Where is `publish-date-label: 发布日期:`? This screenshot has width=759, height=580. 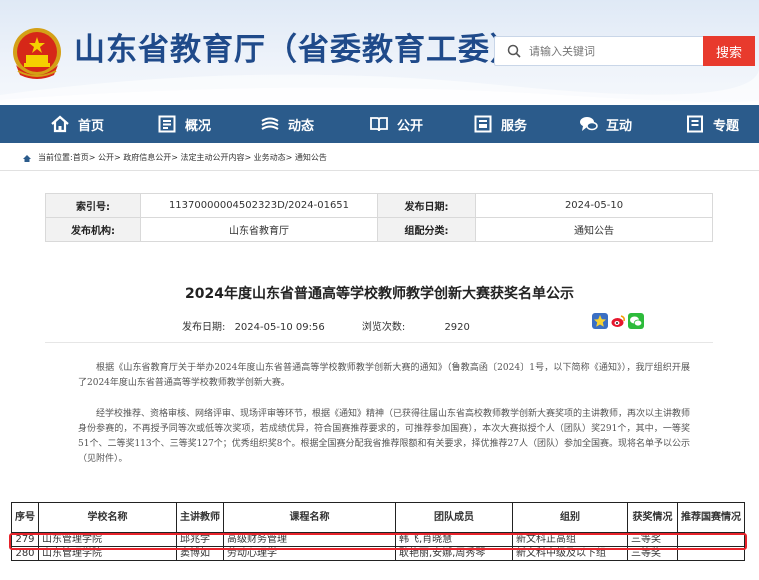
publish-date-label: 发布日期: is located at coordinates (204, 327).